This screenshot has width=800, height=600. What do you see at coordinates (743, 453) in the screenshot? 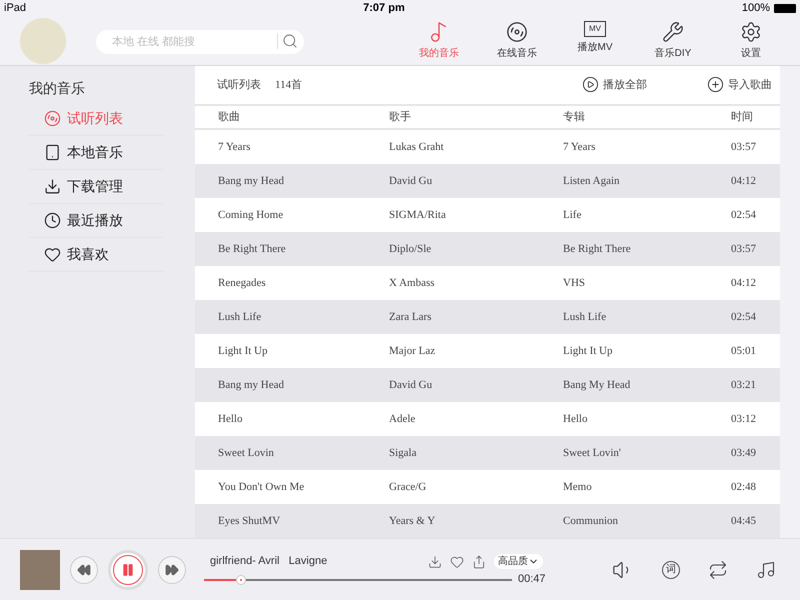
I see `table-cell-text: 03:49` at bounding box center [743, 453].